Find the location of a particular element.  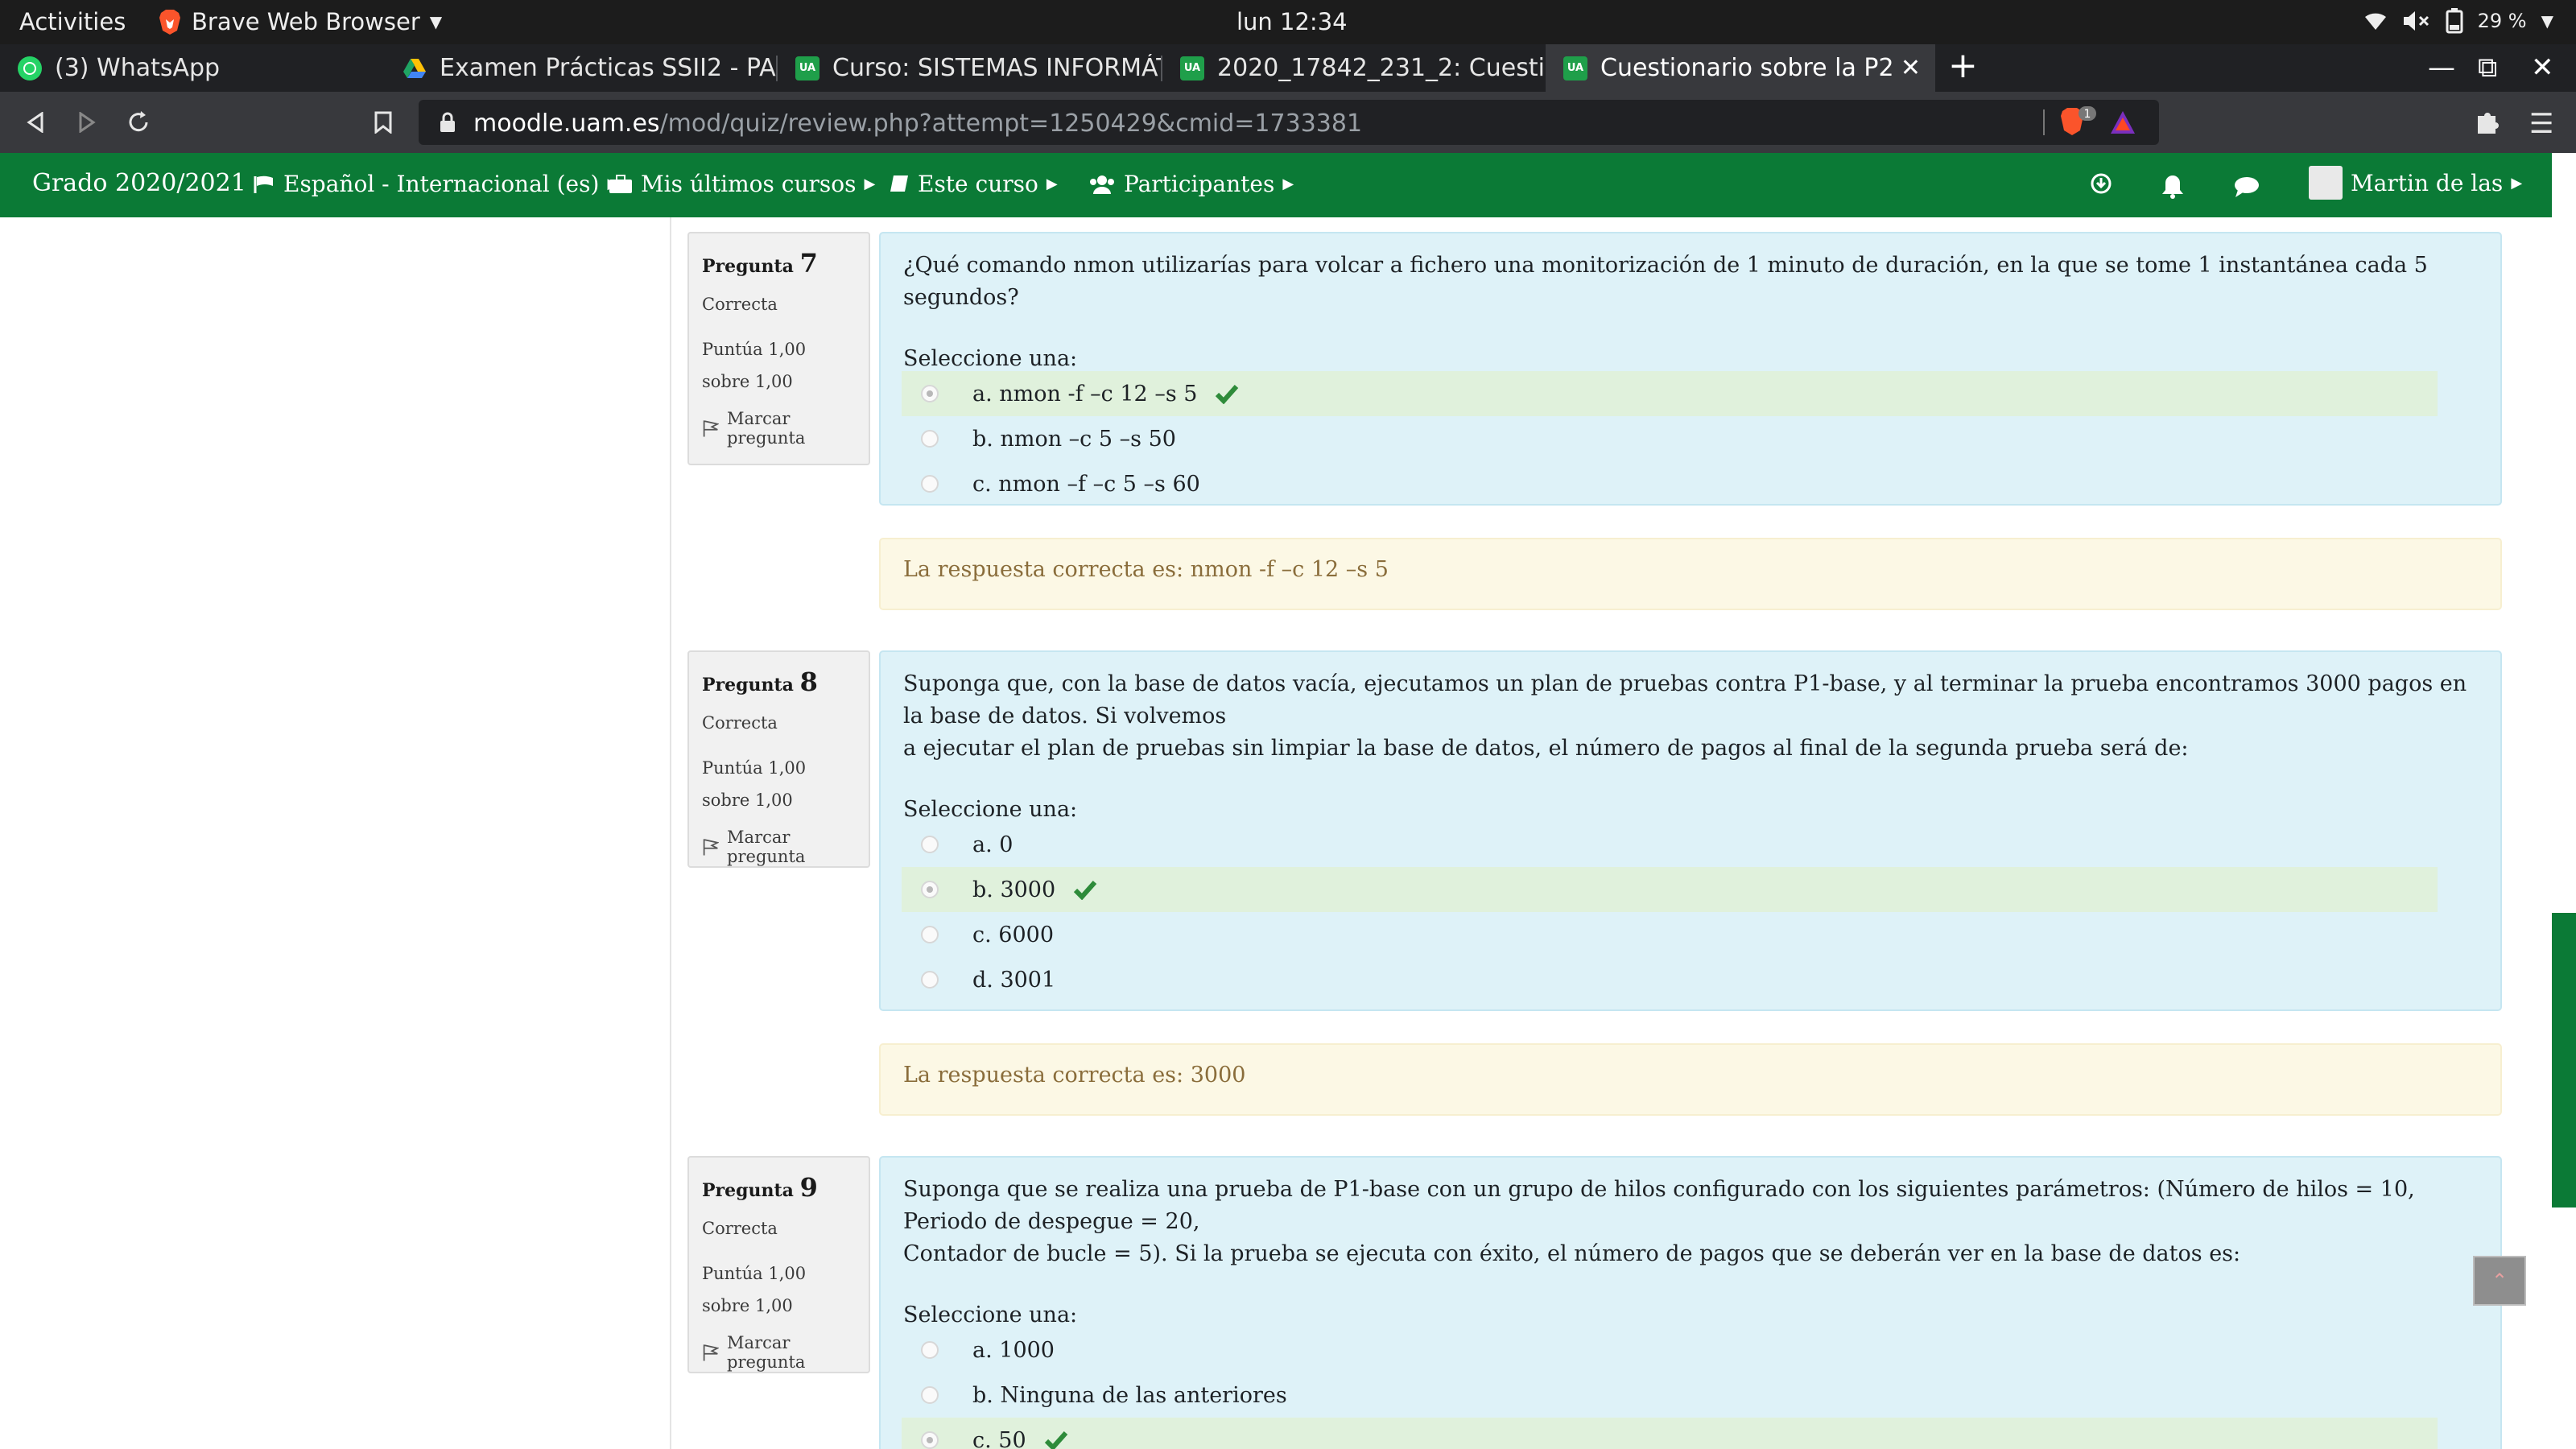

my-courses-label: Mis últimos cursos is located at coordinates (749, 184).